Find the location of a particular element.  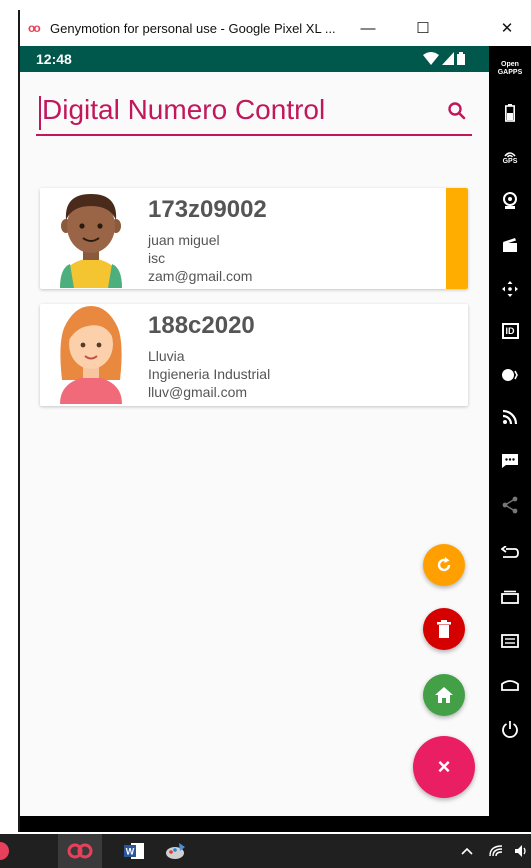

chat-icon is located at coordinates (510, 461).